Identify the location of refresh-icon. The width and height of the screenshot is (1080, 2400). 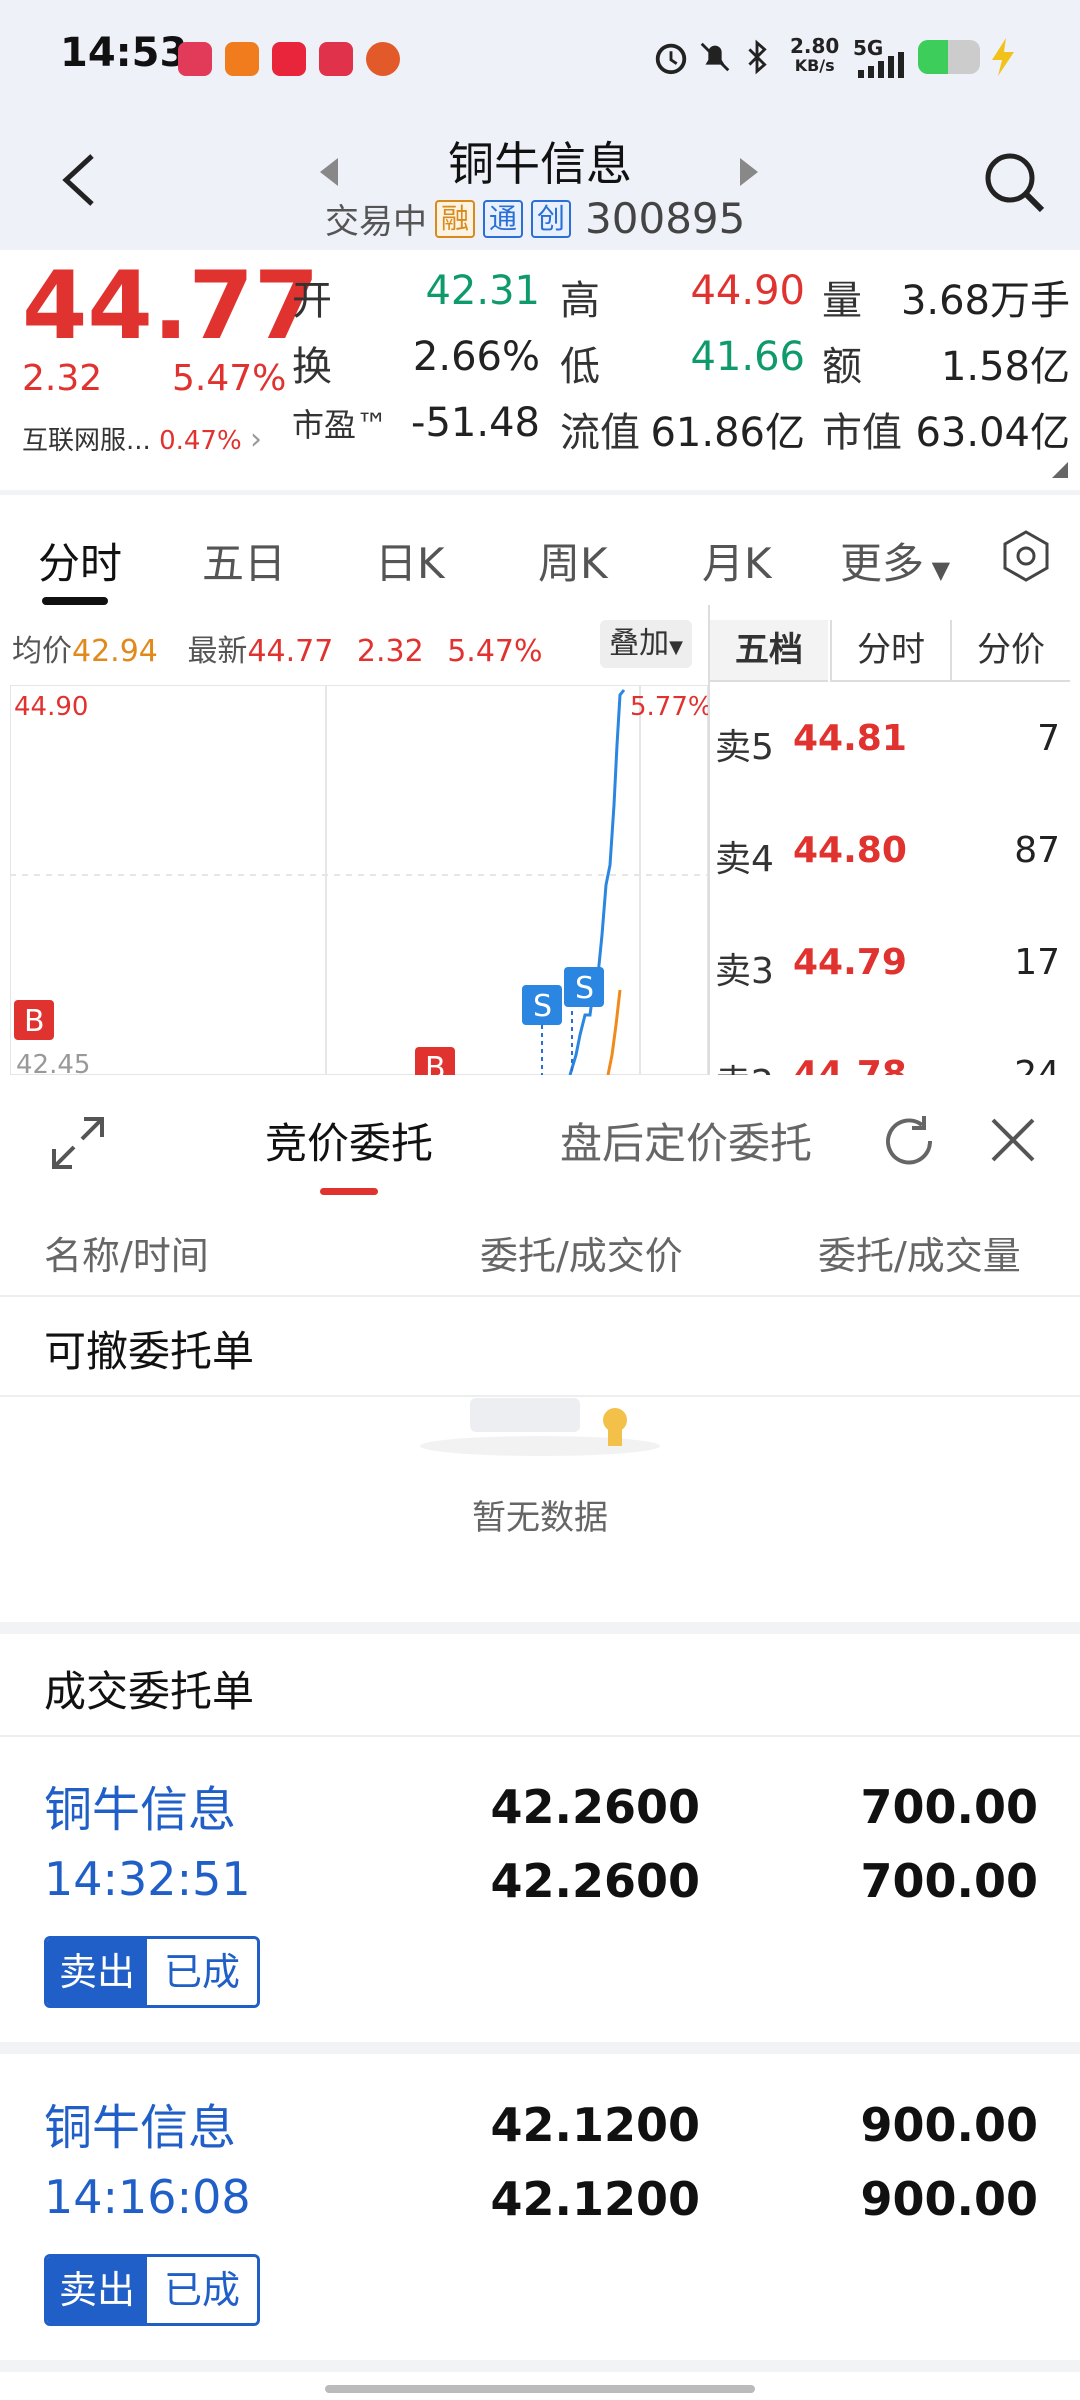
(909, 1141).